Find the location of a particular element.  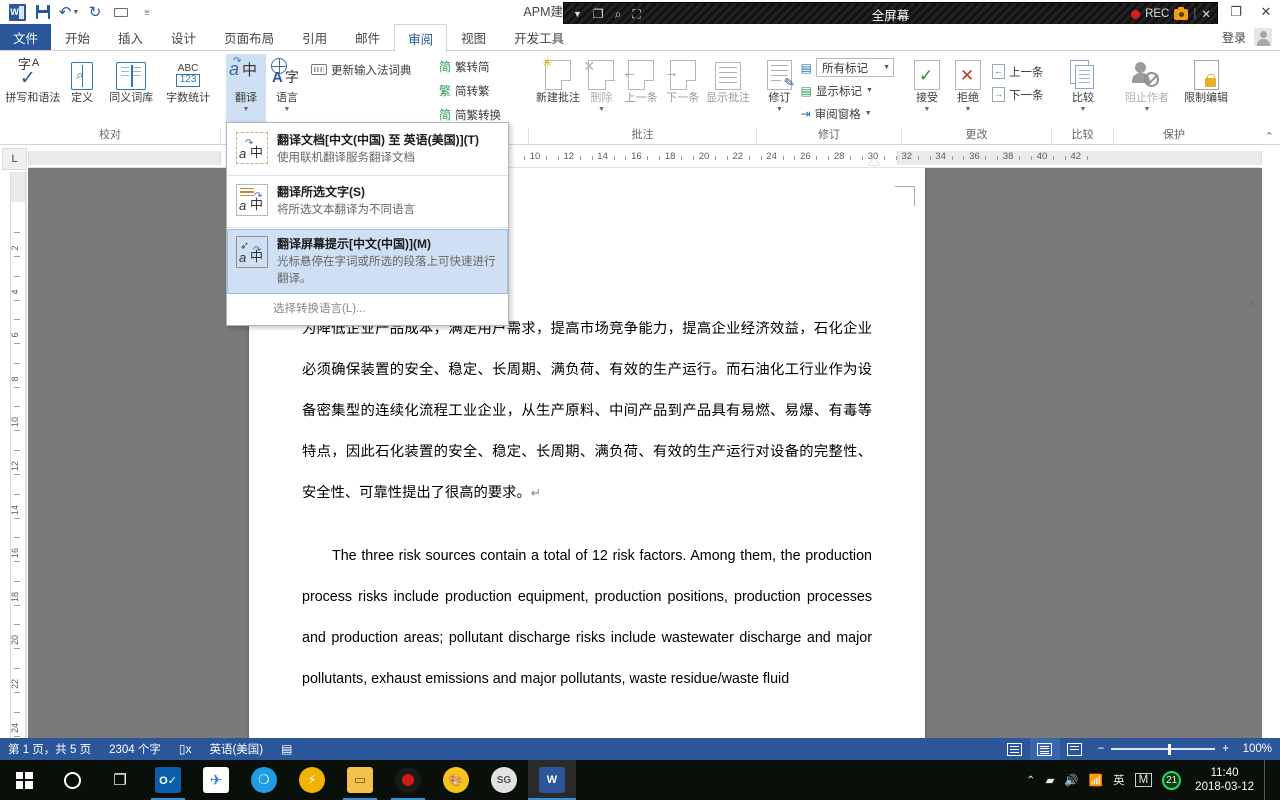

restrict-editing-button: 限制编辑 is located at coordinates (1206, 79).